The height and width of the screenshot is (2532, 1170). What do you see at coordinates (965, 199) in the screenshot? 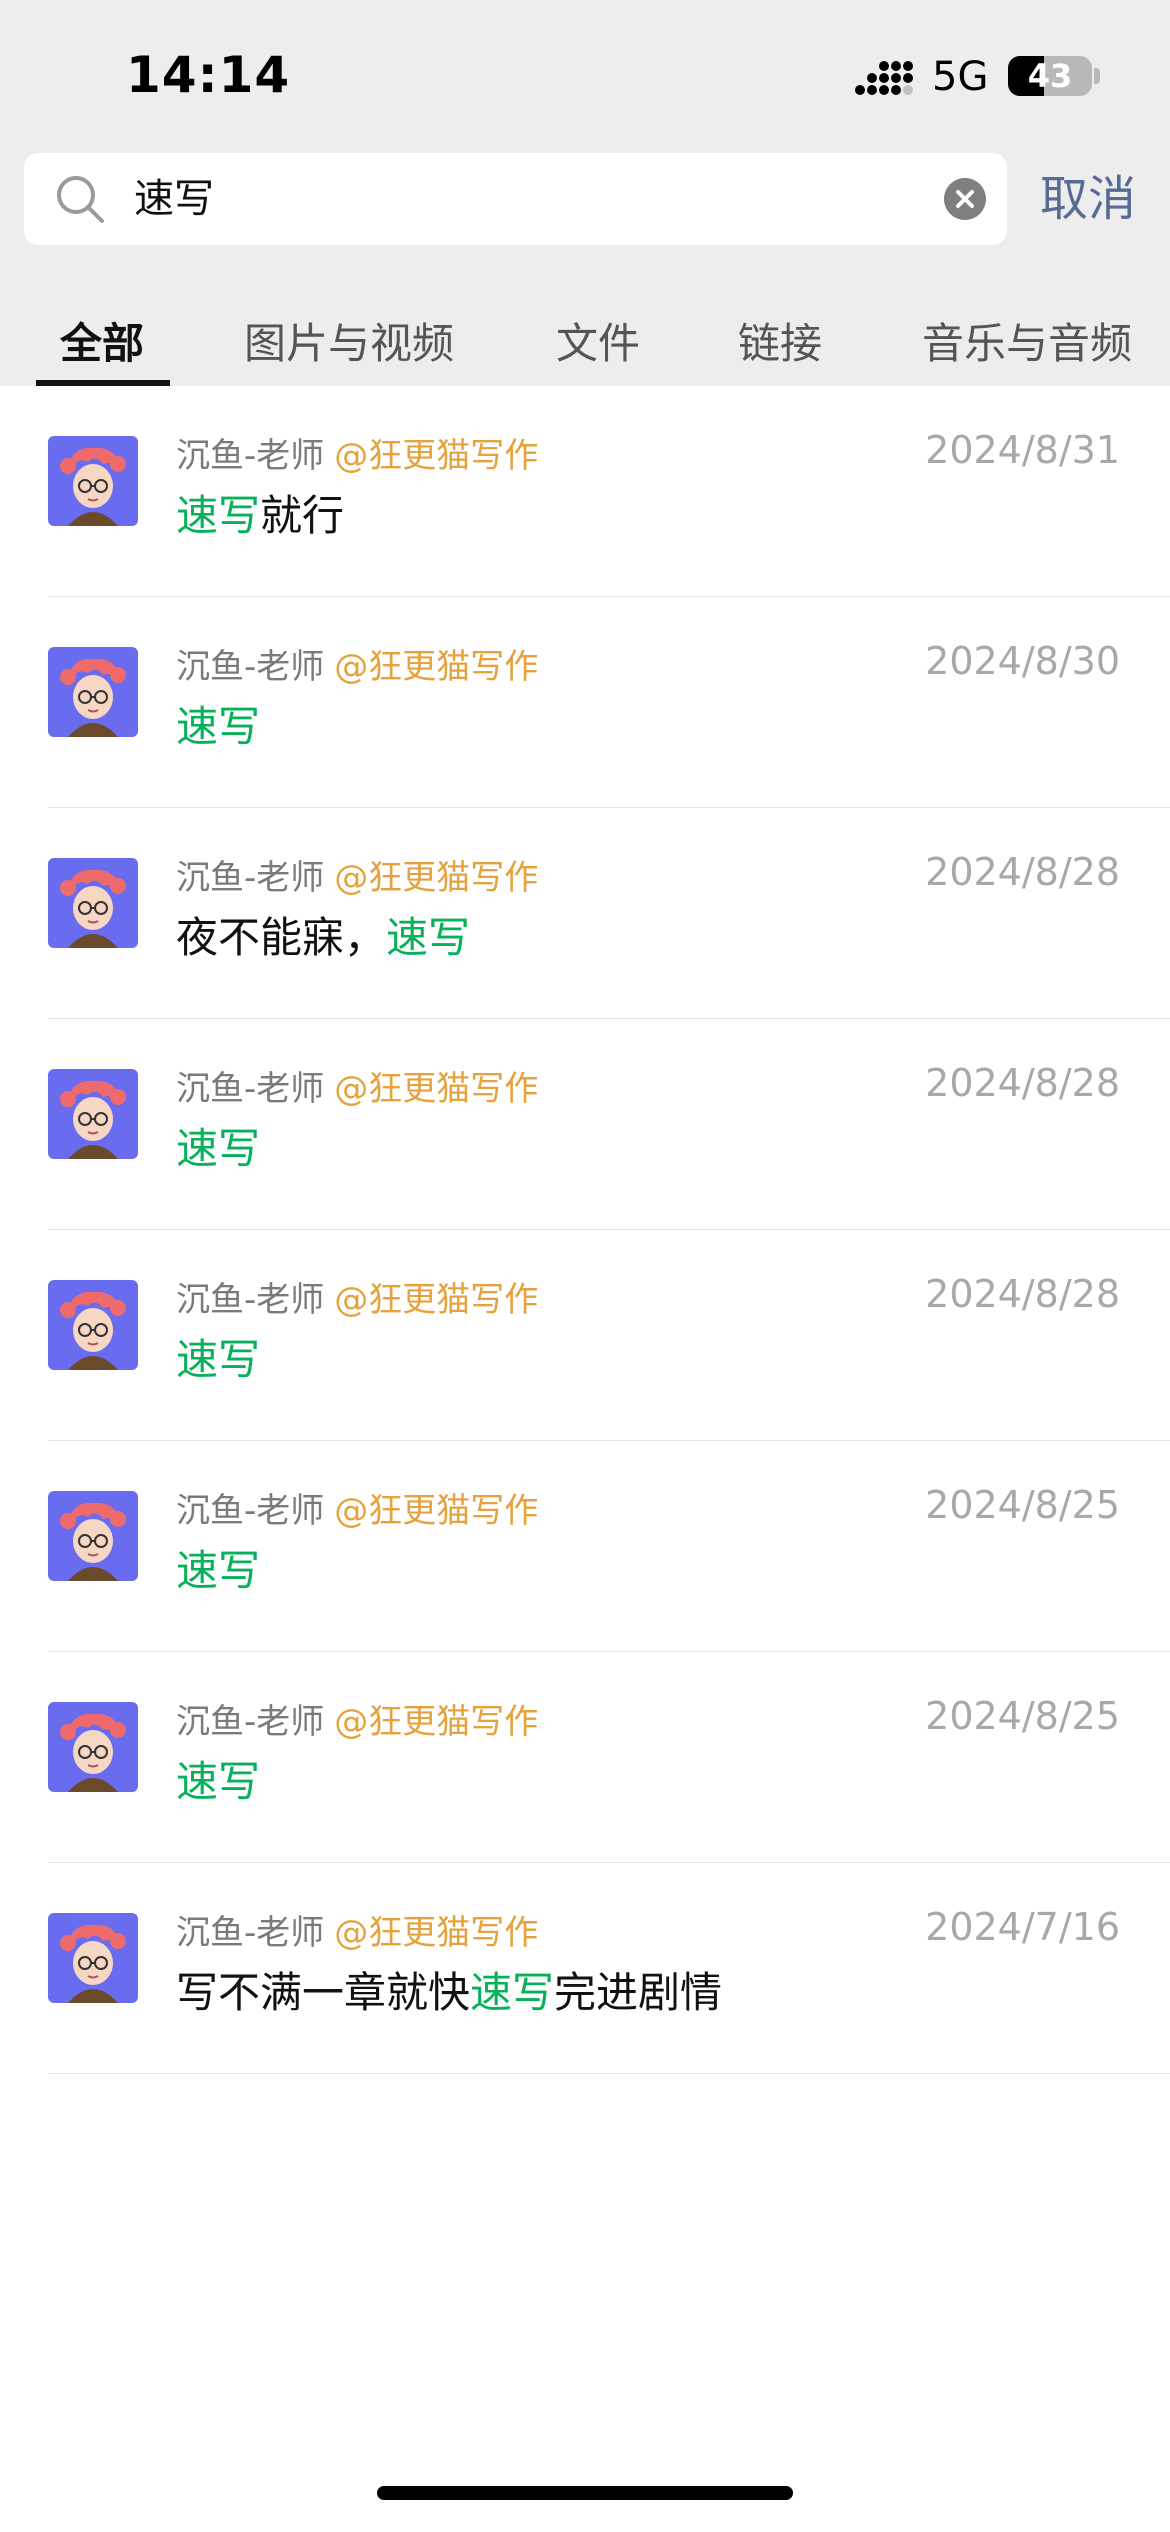
I see `clear-icon` at bounding box center [965, 199].